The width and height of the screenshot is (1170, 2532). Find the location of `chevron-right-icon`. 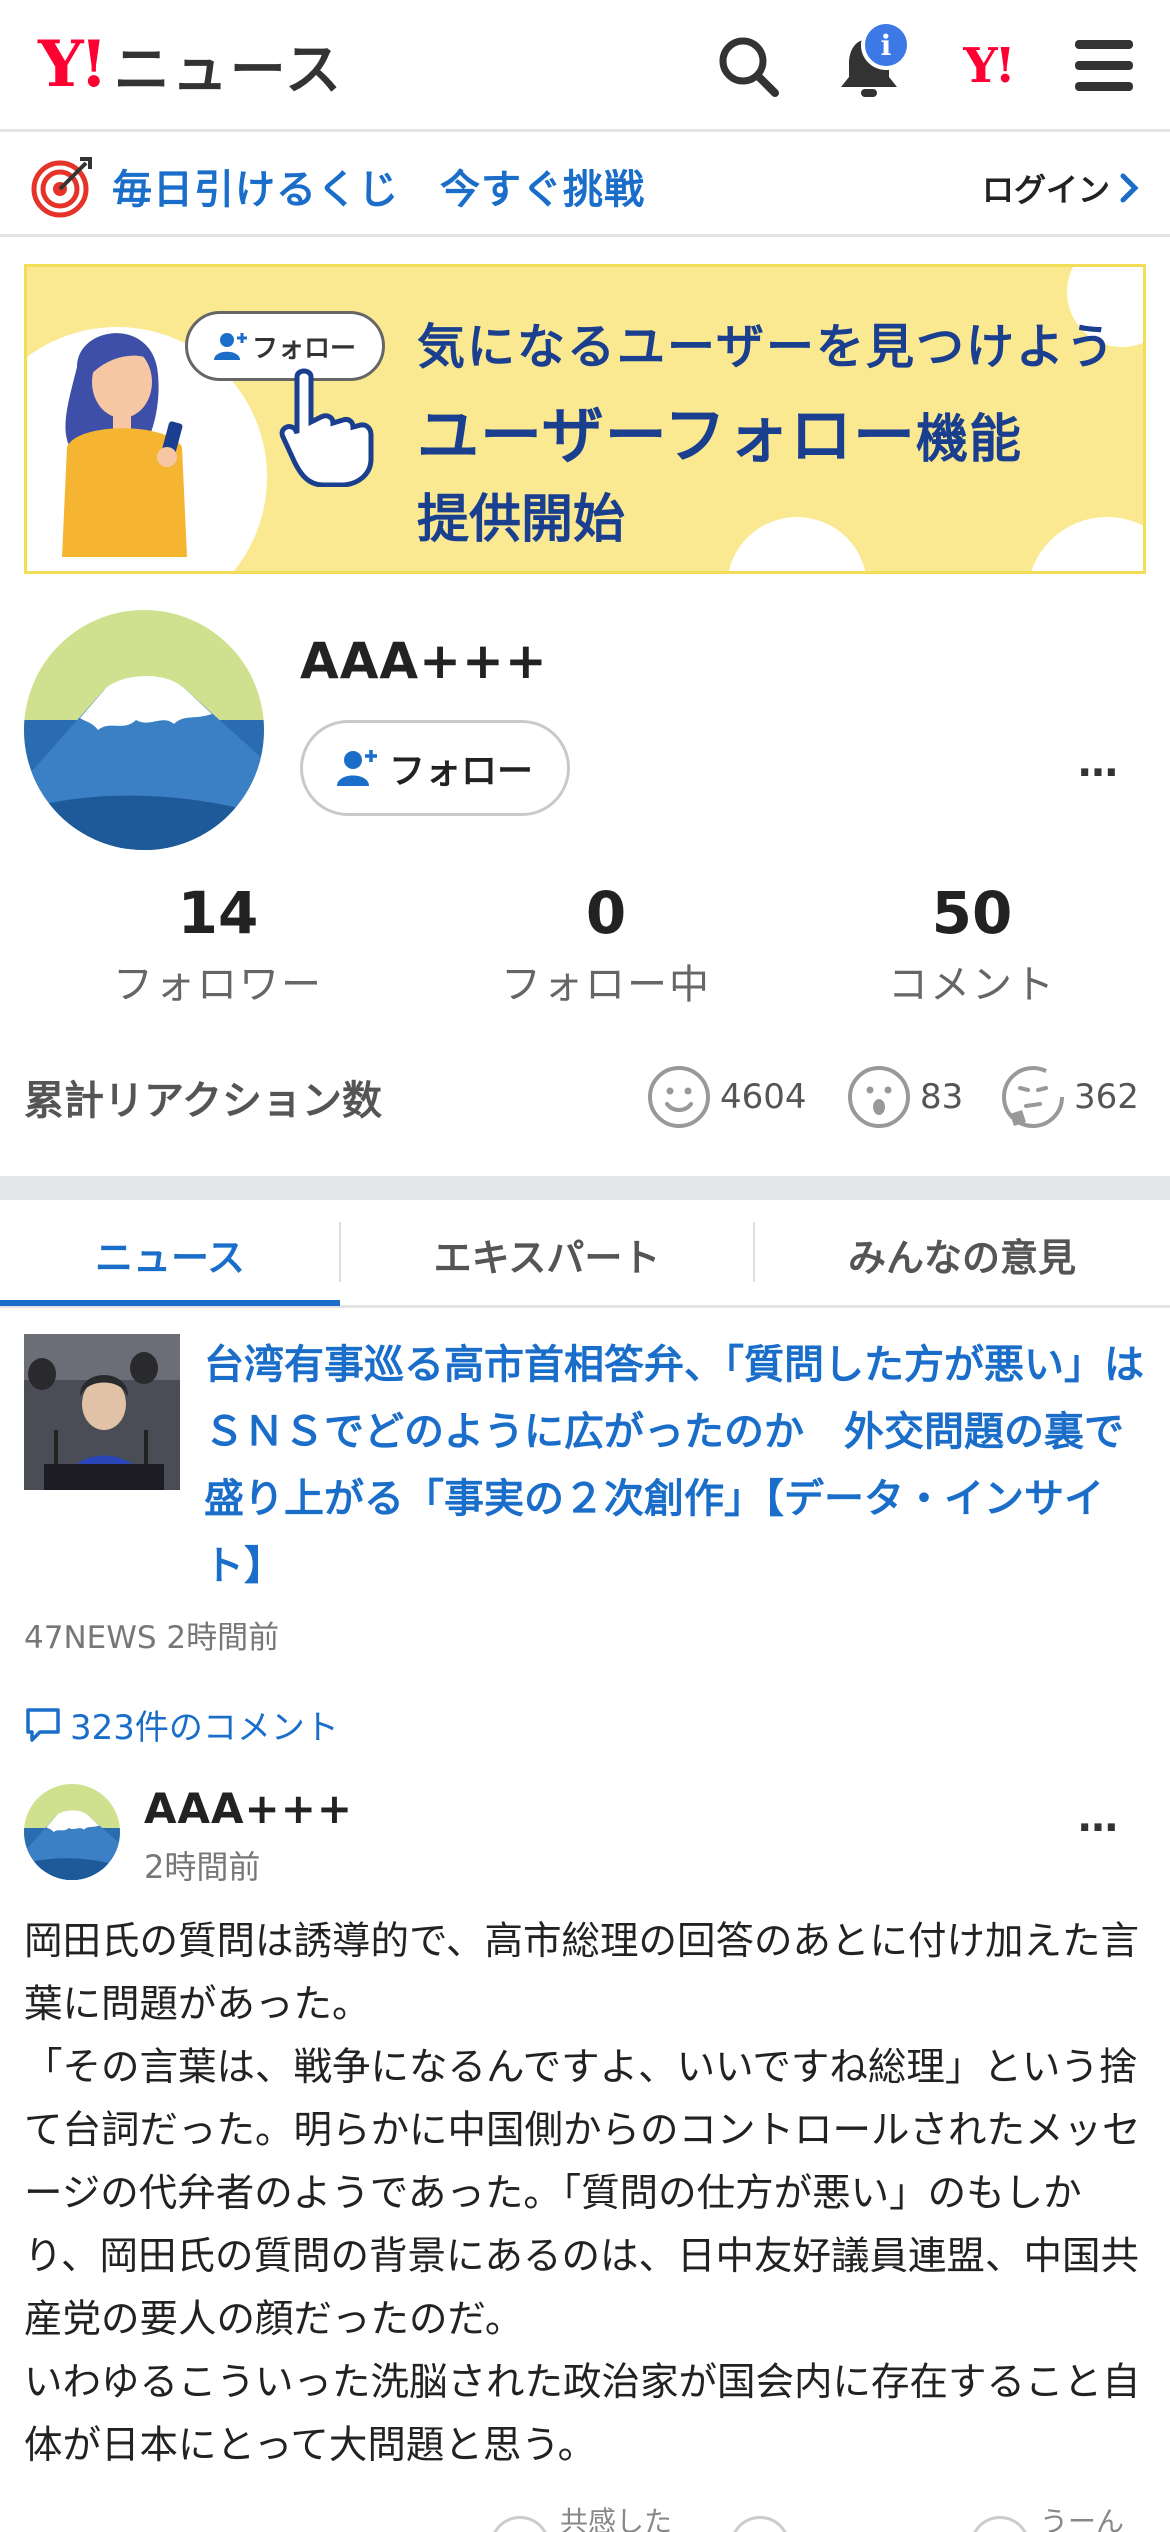

chevron-right-icon is located at coordinates (1129, 188).